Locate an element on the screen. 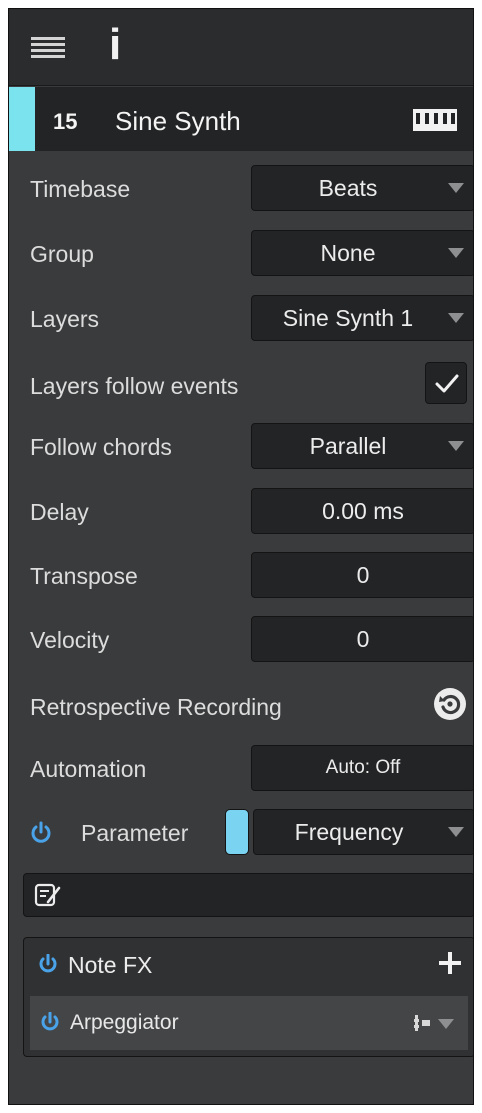  info-icon: i is located at coordinates (115, 45).